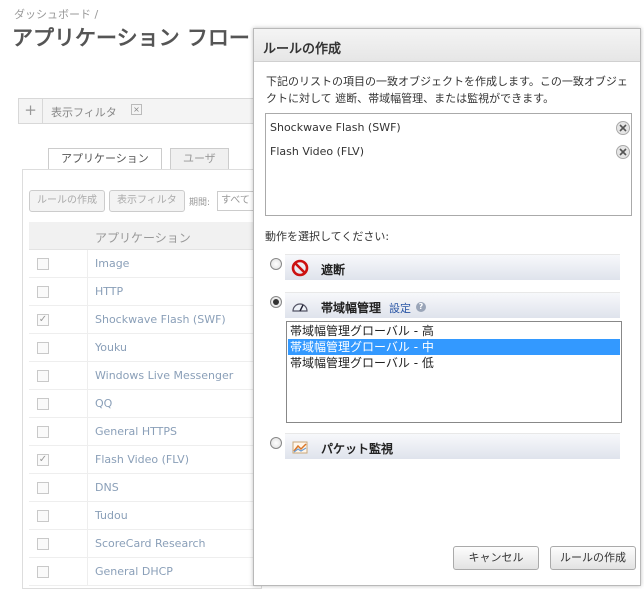 The width and height of the screenshot is (644, 589). I want to click on create-rule-button: ルールの作成, so click(593, 558).